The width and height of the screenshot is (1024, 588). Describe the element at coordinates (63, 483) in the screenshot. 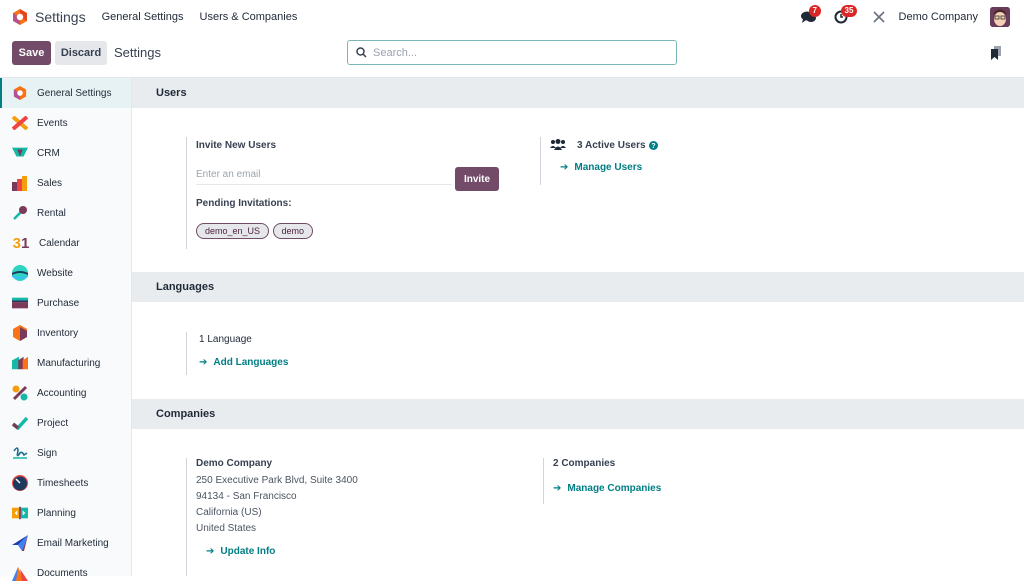

I see `sidebar-item-label: Timesheets` at that location.